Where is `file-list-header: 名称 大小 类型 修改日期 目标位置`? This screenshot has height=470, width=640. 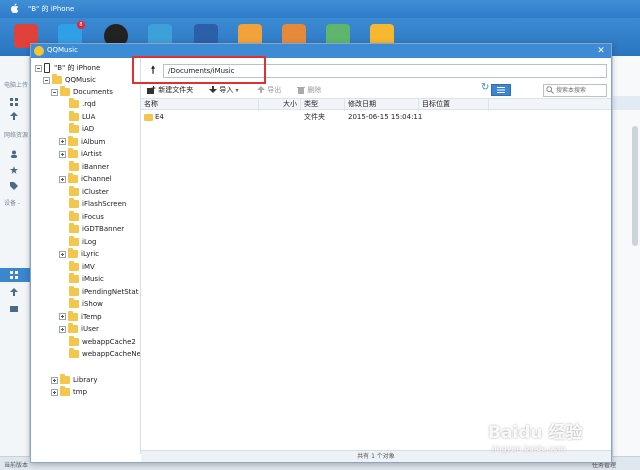 file-list-header: 名称 大小 类型 修改日期 目标位置 is located at coordinates (376, 104).